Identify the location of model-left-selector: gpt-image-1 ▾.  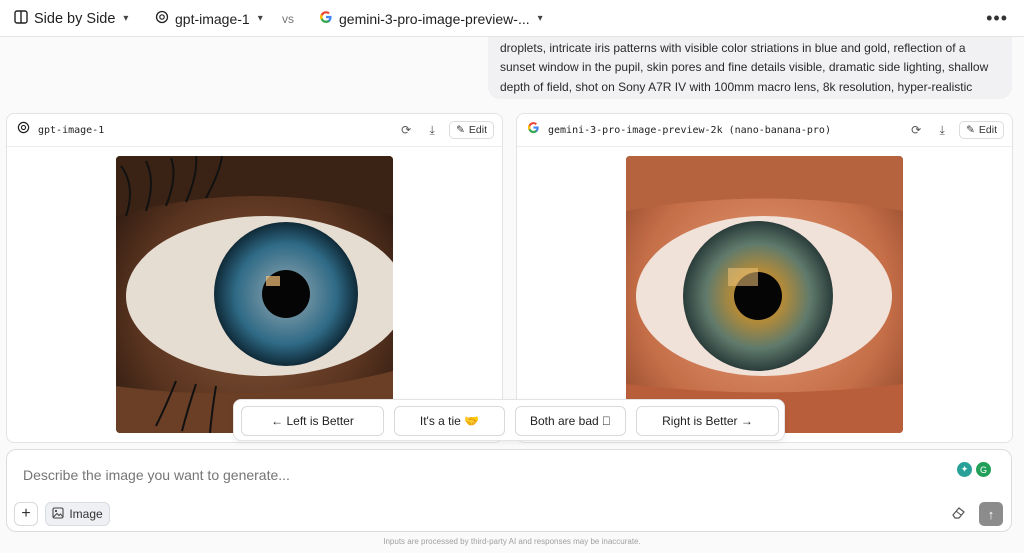
(209, 18).